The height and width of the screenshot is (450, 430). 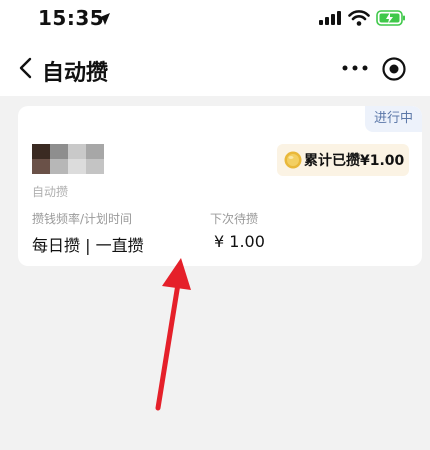 What do you see at coordinates (355, 68) in the screenshot?
I see `more-dots-icon` at bounding box center [355, 68].